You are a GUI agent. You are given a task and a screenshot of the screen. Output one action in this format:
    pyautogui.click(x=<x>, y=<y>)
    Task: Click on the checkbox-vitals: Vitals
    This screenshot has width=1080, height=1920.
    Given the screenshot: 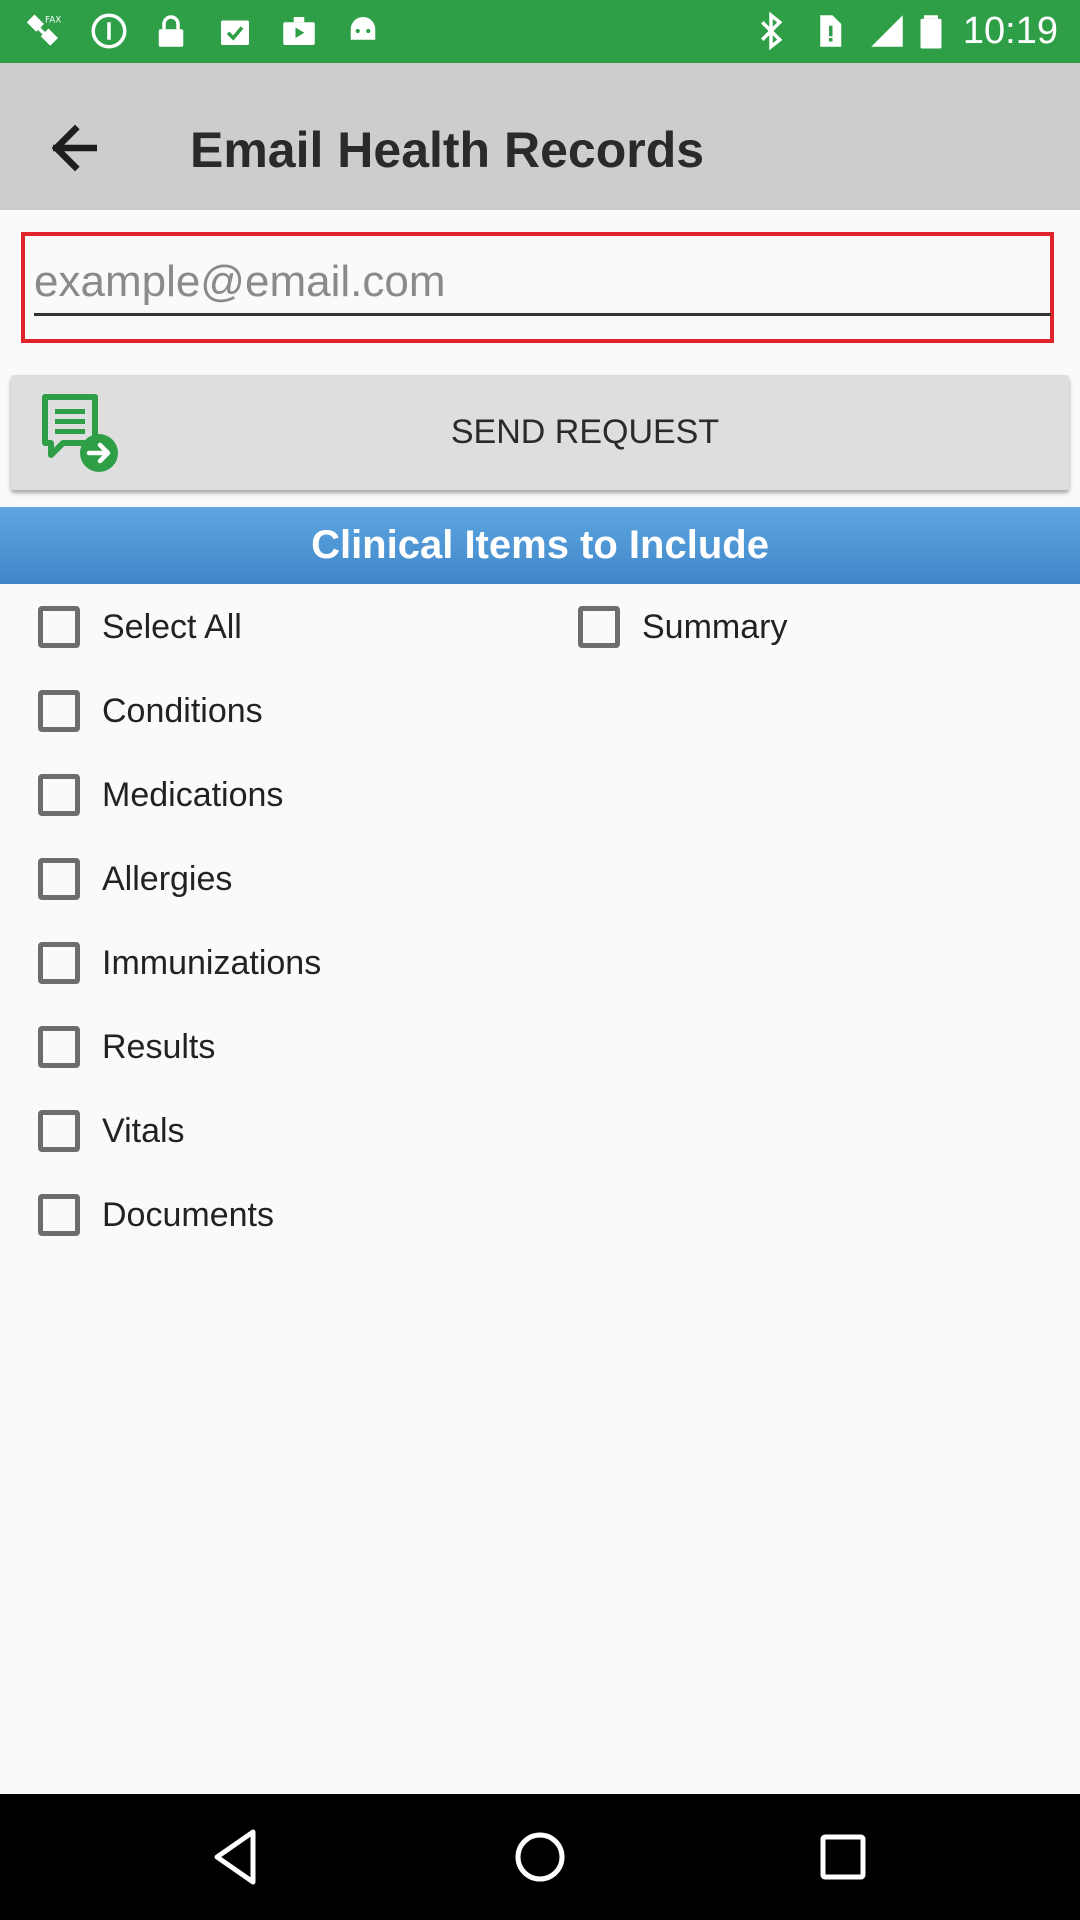 What is the action you would take?
    pyautogui.click(x=111, y=1131)
    